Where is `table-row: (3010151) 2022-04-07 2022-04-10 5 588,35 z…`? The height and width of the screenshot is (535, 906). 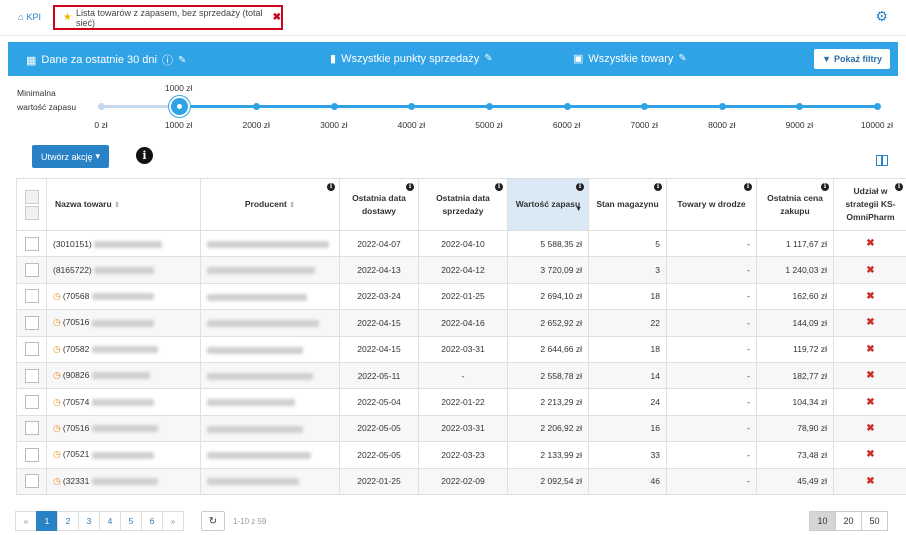
table-row: (3010151) 2022-04-07 2022-04-10 5 588,35 z… is located at coordinates (461, 243).